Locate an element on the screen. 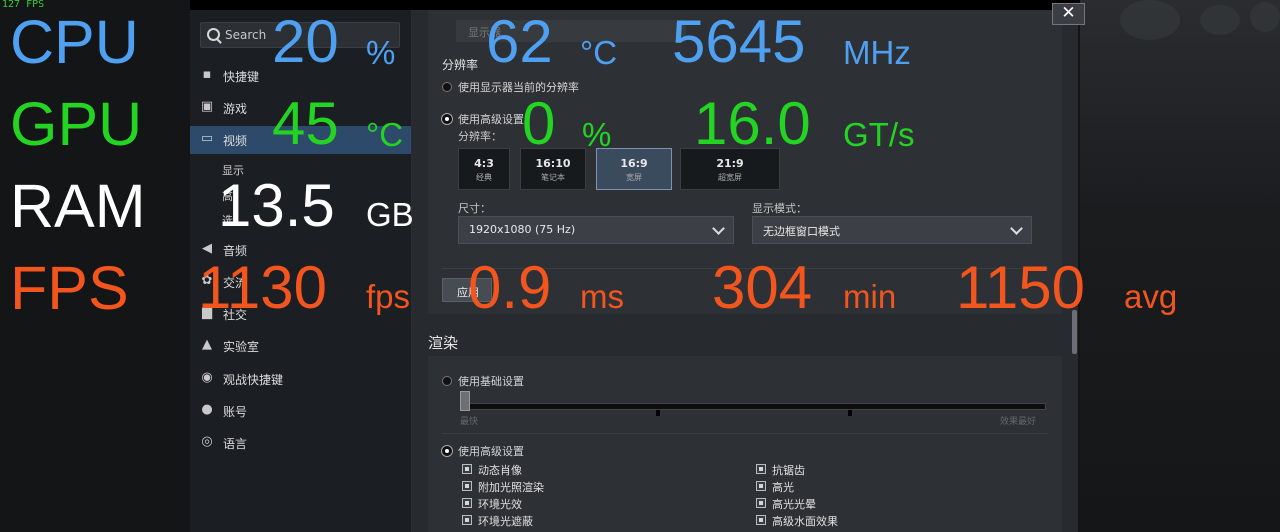 This screenshot has height=532, width=1280. sidebar-item-label: 账号 is located at coordinates (235, 412).